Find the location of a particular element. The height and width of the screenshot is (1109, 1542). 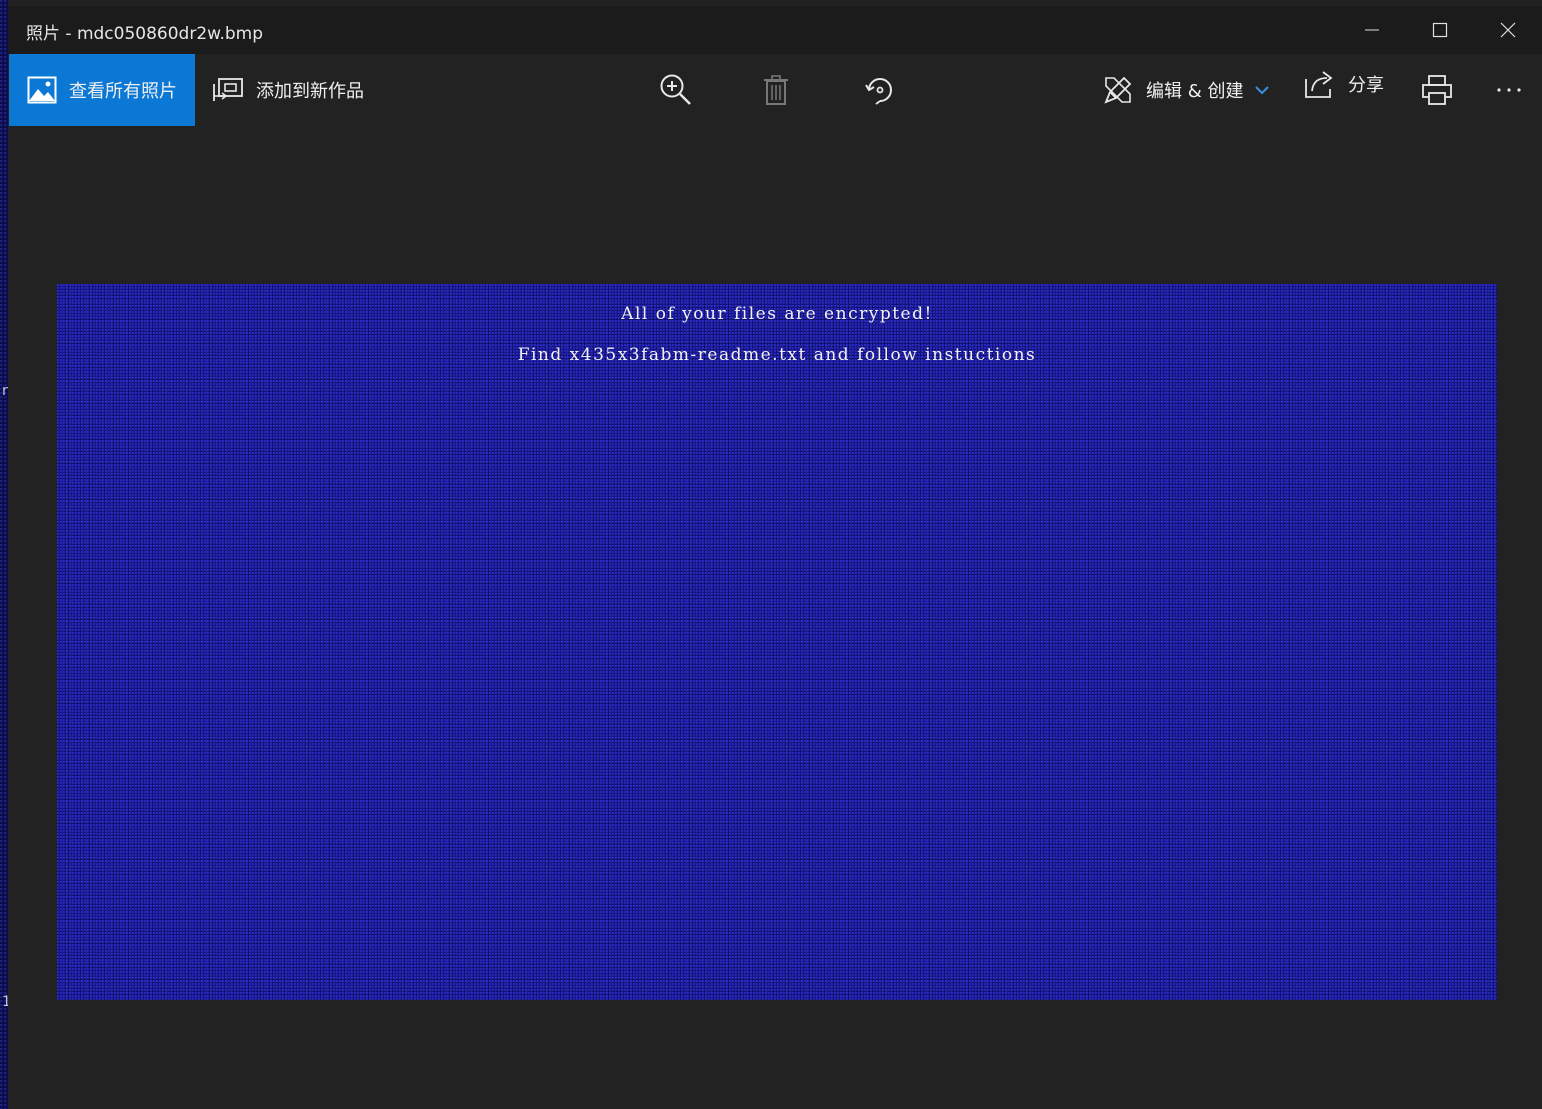

rotate-button is located at coordinates (880, 90).